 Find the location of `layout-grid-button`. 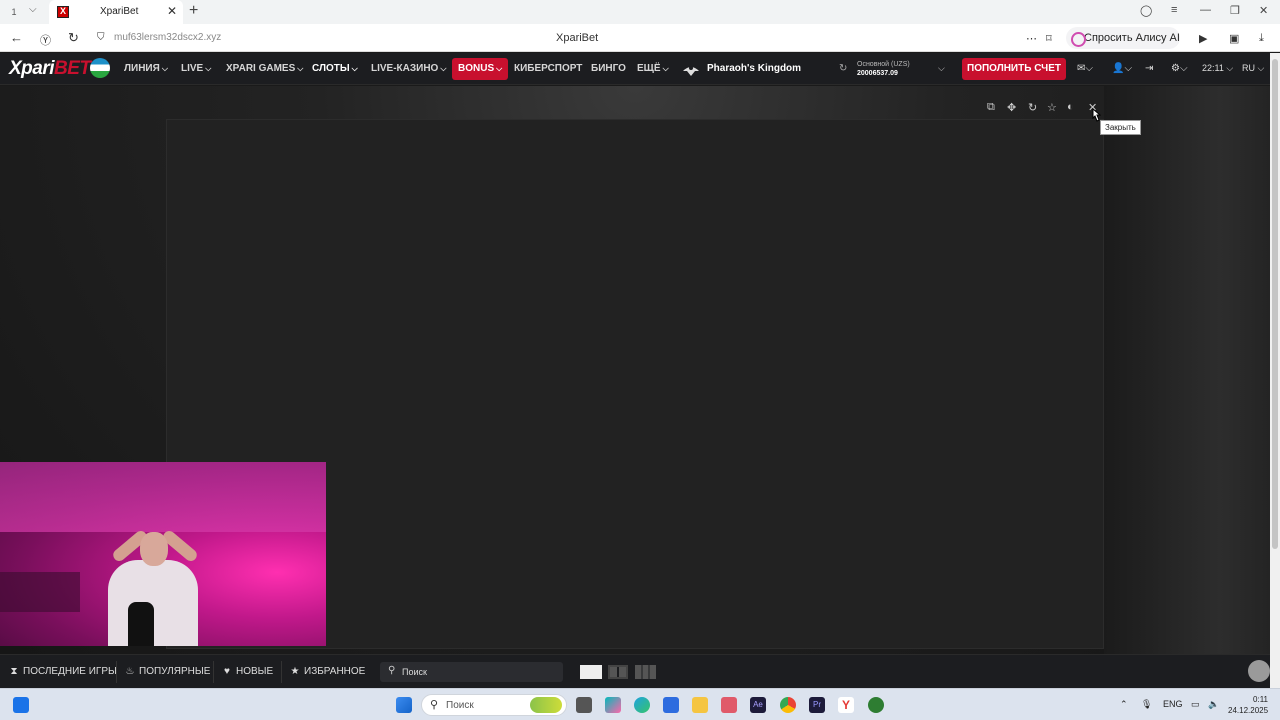

layout-grid-button is located at coordinates (645, 672).